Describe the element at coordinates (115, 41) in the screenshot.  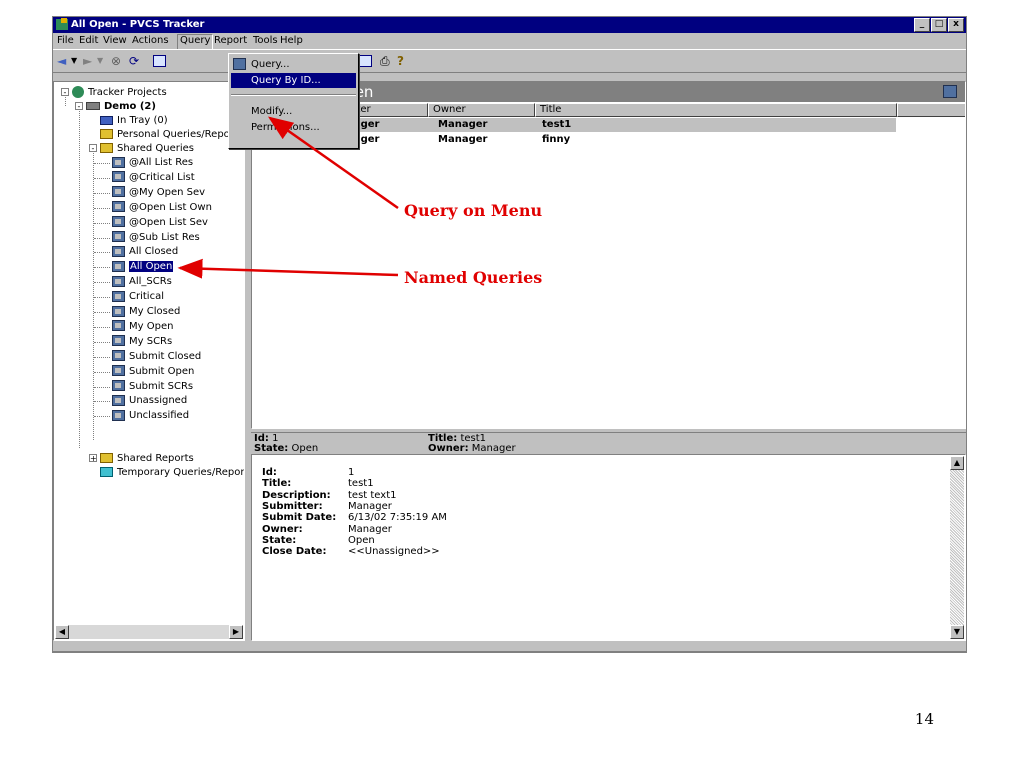
I see `menu-view: View` at that location.